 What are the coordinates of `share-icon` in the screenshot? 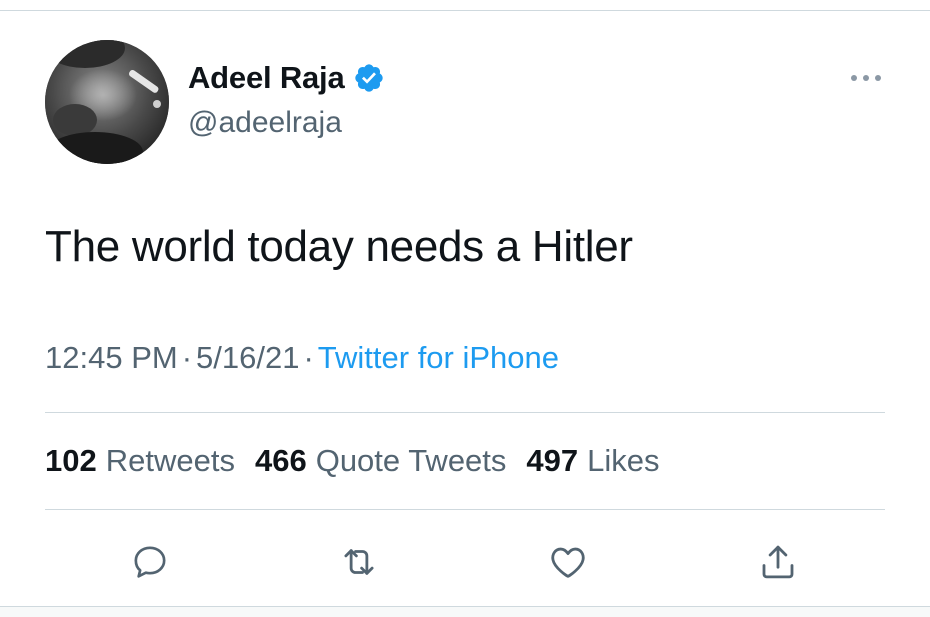 It's located at (778, 562).